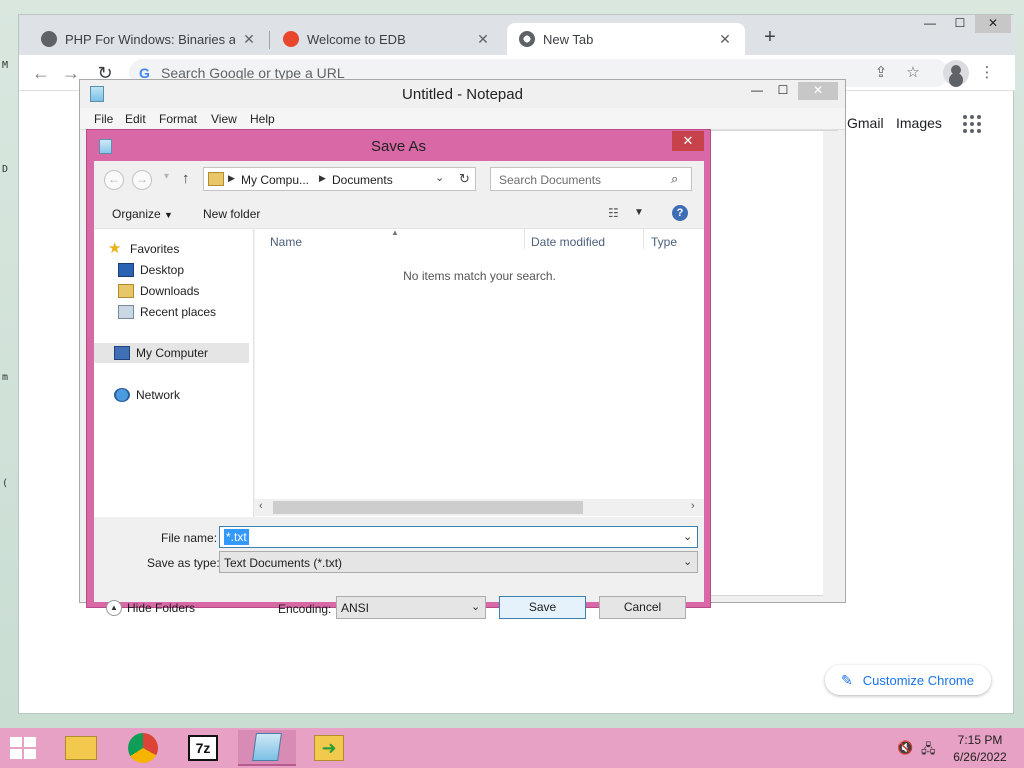  What do you see at coordinates (980, 740) in the screenshot?
I see `clock-time: 7:15 PM` at bounding box center [980, 740].